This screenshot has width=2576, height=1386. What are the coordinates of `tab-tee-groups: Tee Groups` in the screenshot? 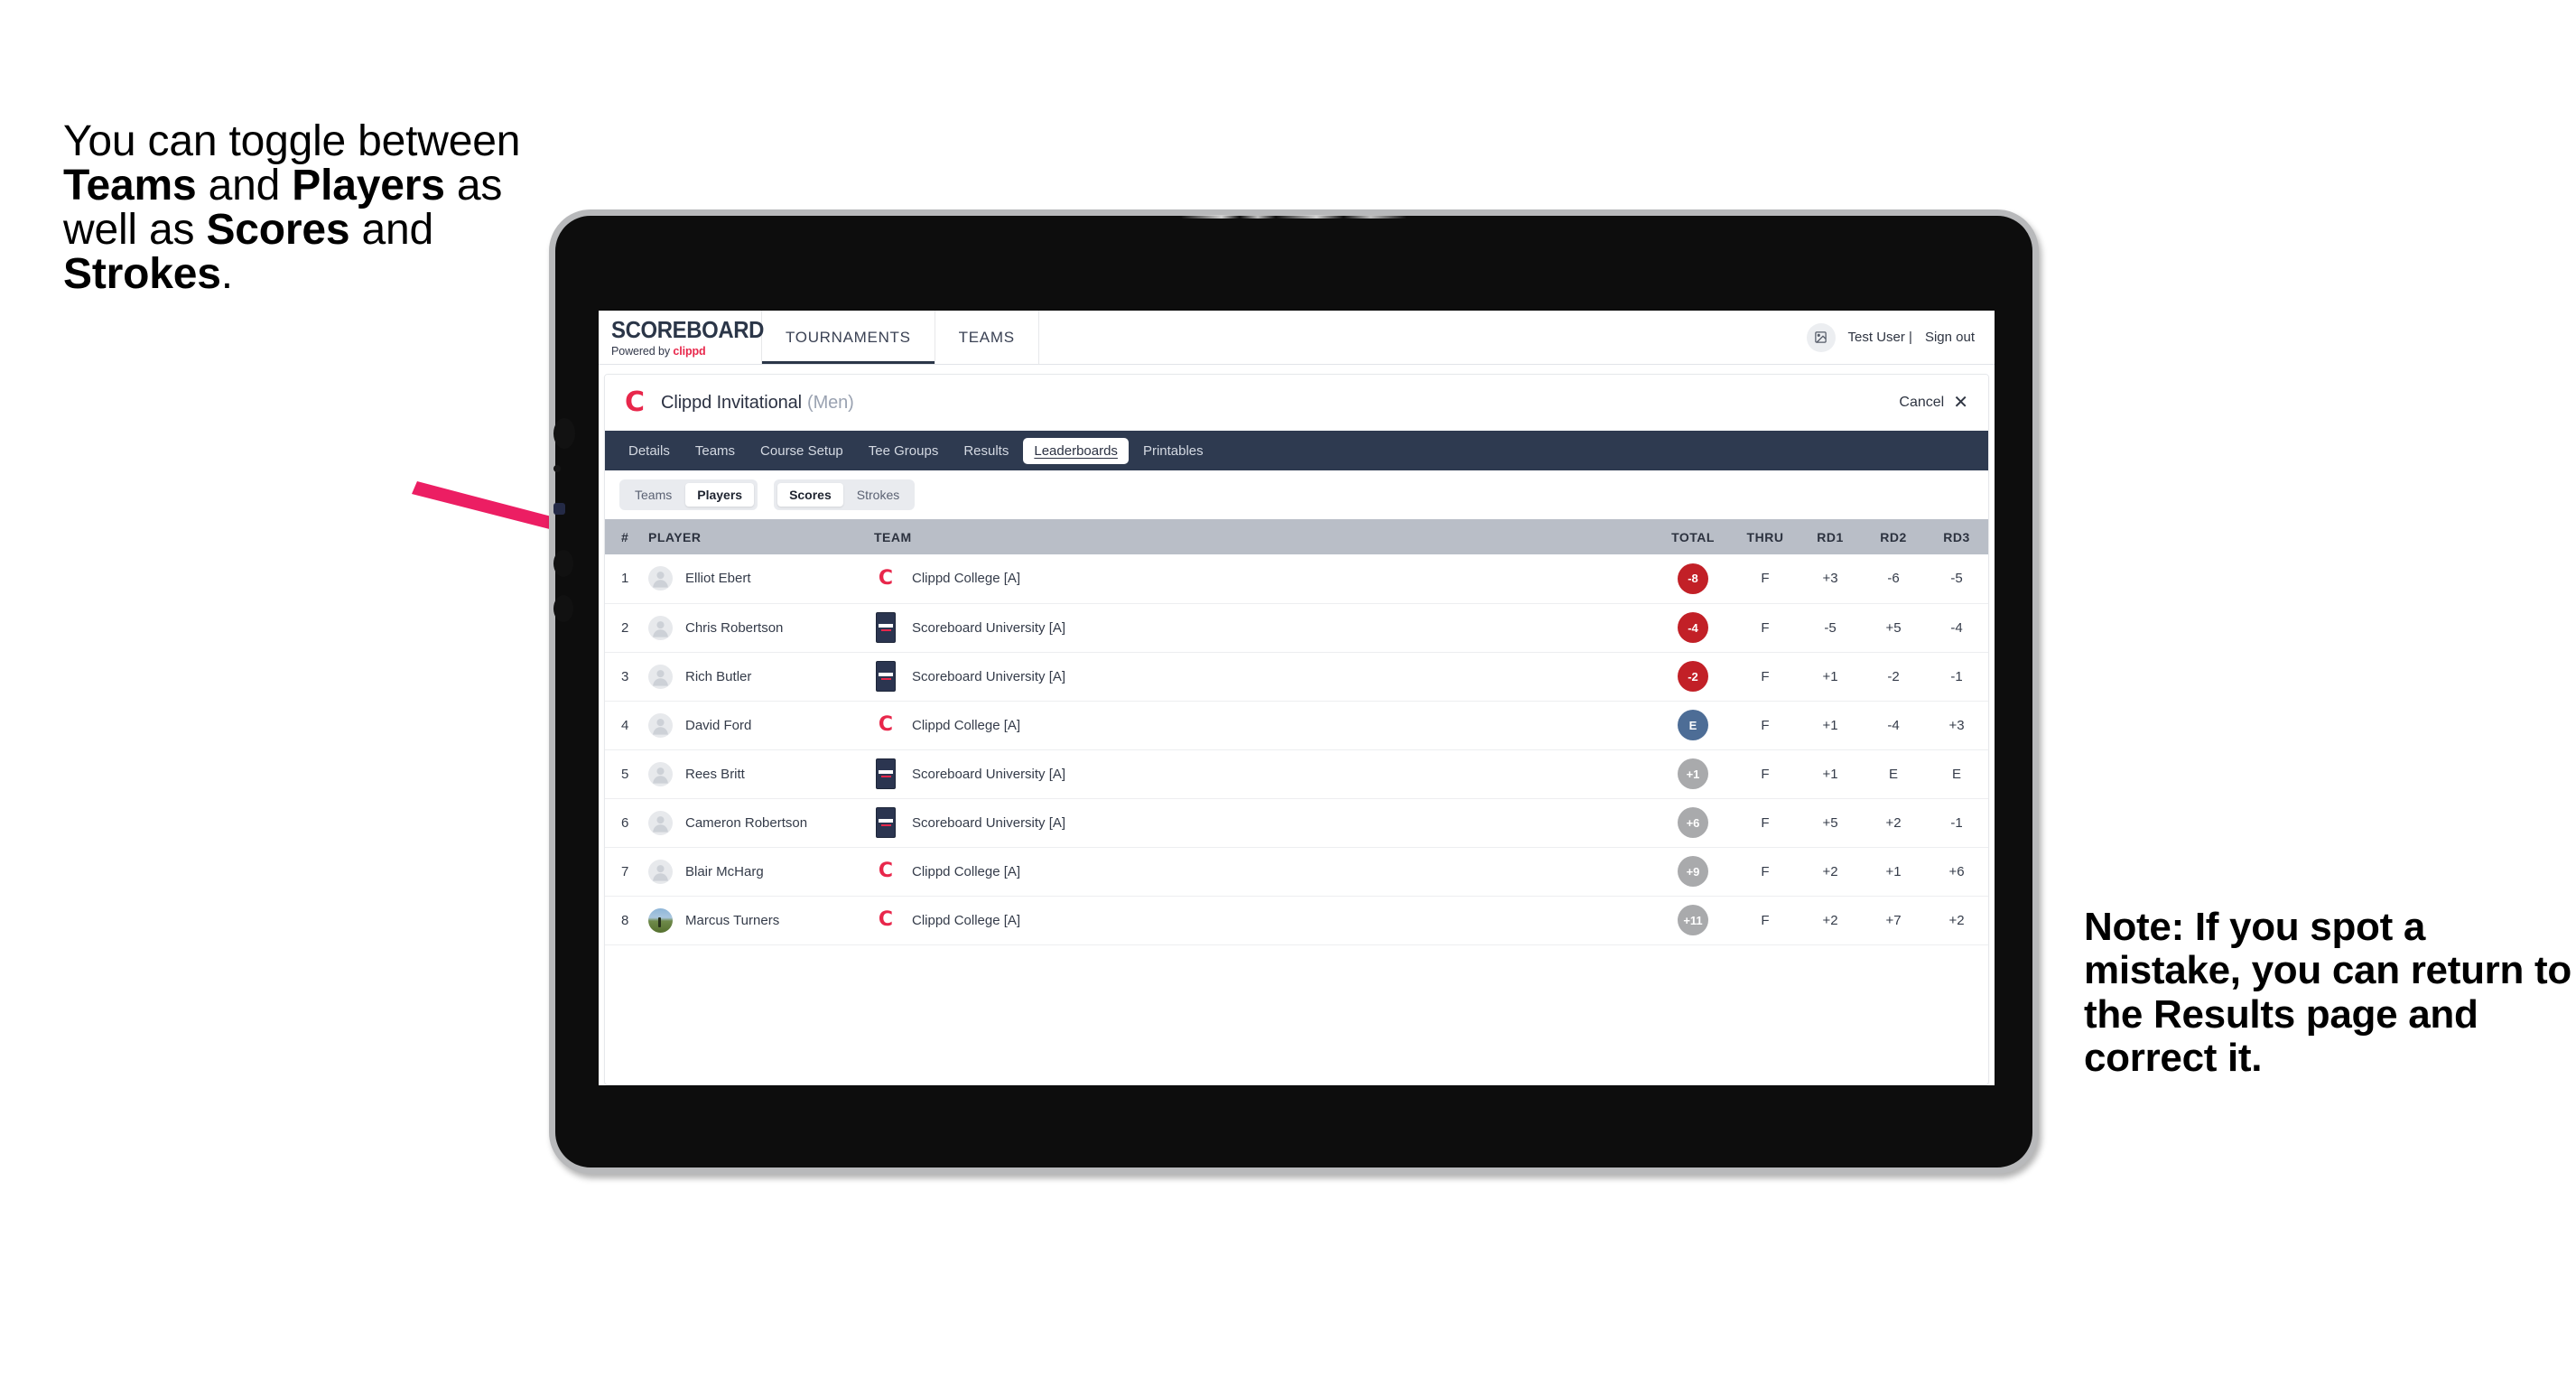 It's located at (904, 451).